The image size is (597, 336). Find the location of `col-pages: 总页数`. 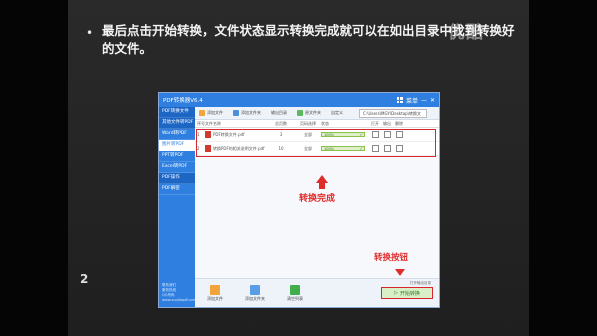

col-pages: 总页数 is located at coordinates (281, 123).